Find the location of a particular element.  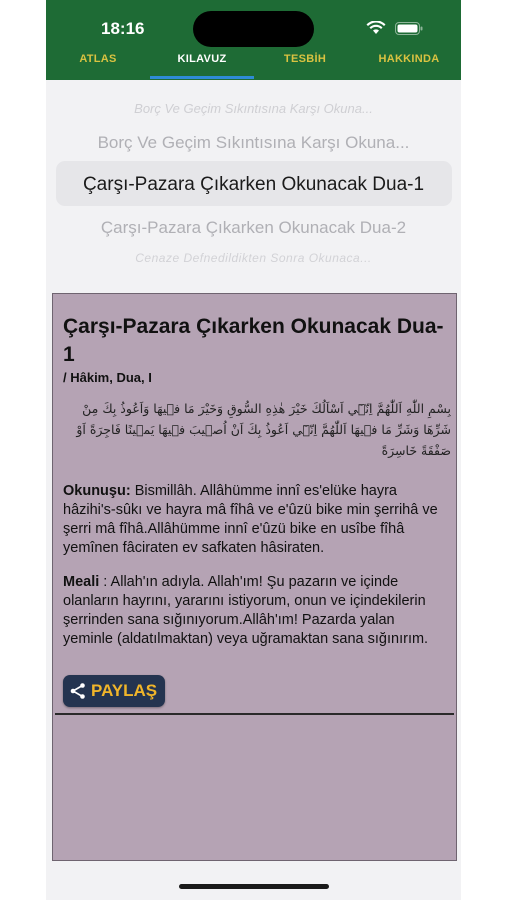

tab-bar: ATLAS KILAVUZ TESBİH HAKKINDA is located at coordinates (253, 64).